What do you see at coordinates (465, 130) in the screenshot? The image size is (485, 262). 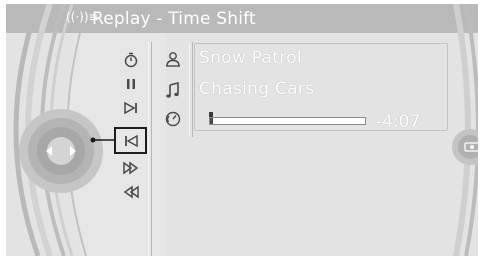 I see `right-bezel` at bounding box center [465, 130].